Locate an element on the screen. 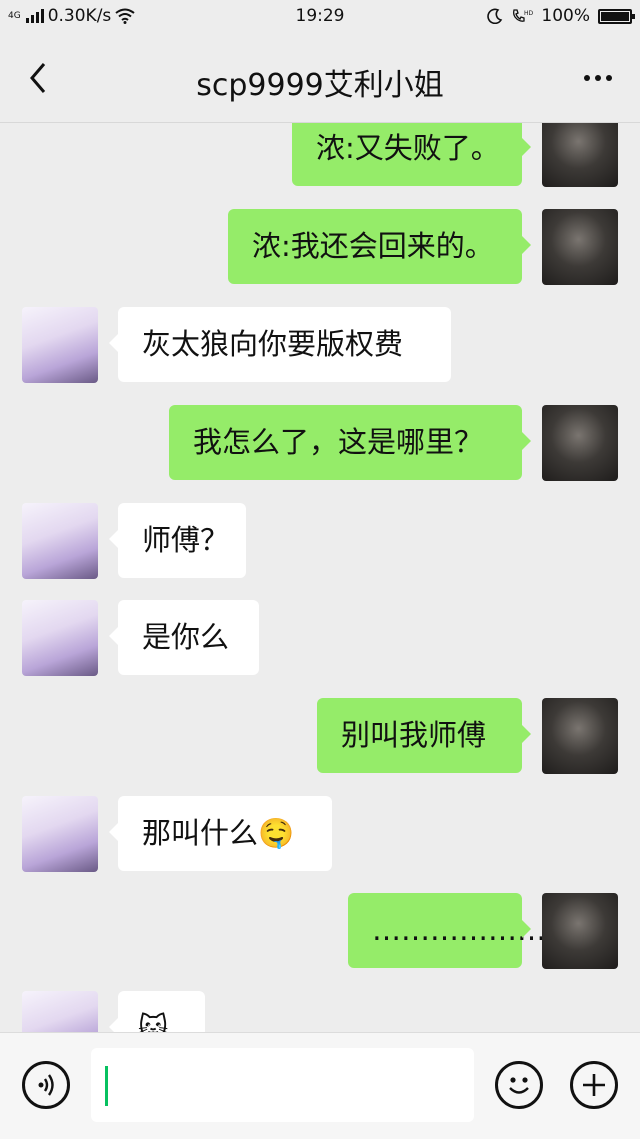  message-input is located at coordinates (282, 1085).